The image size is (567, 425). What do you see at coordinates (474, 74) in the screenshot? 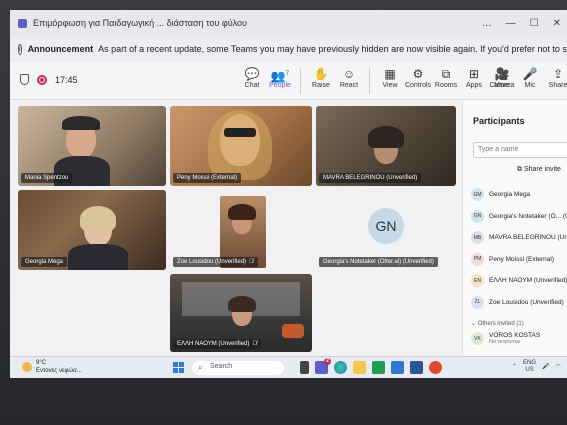
I see `apps-icon: ⊞` at bounding box center [474, 74].